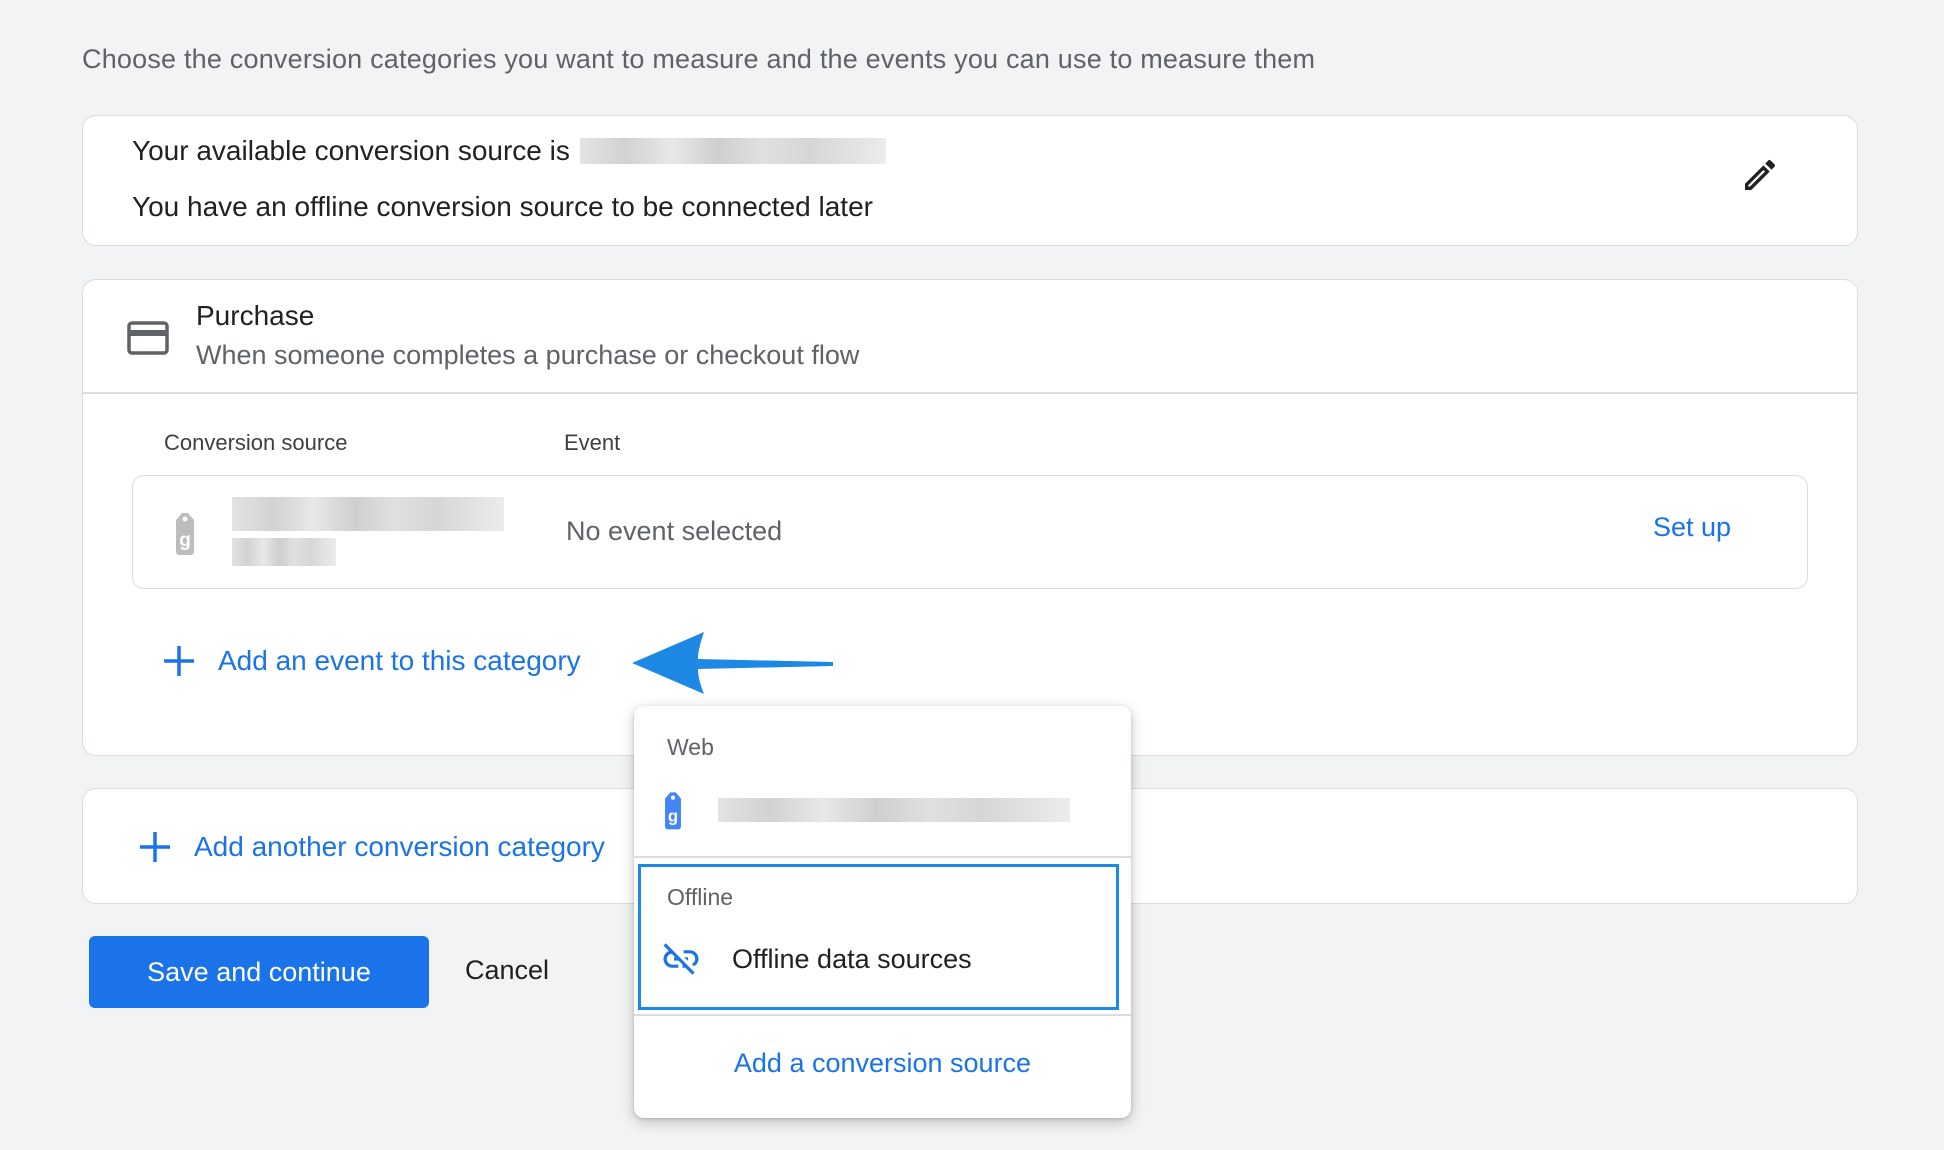 The image size is (1944, 1150). What do you see at coordinates (592, 442) in the screenshot?
I see `column-header-event: Event` at bounding box center [592, 442].